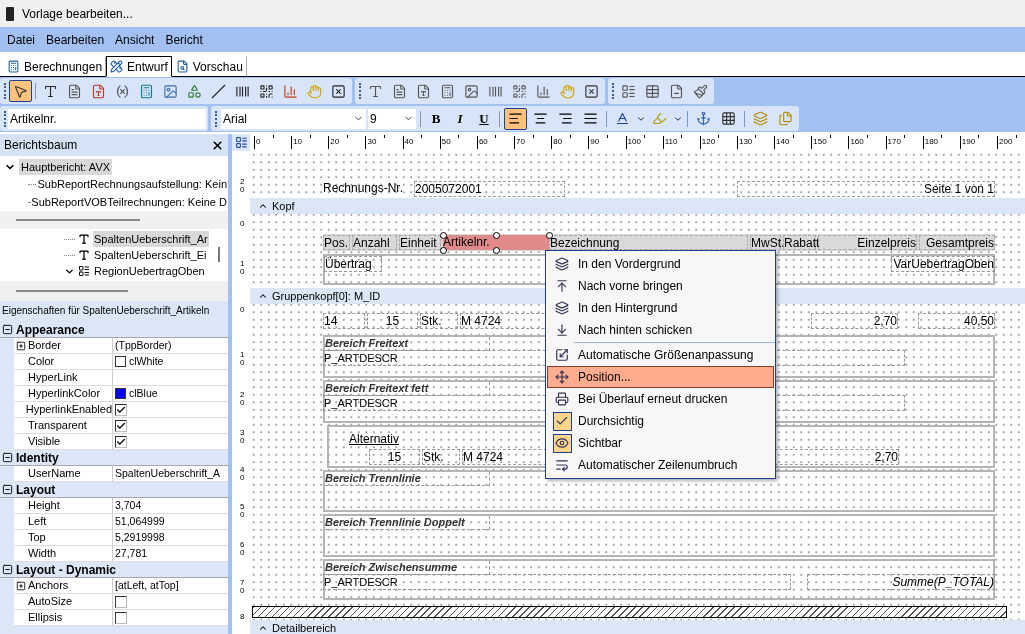  I want to click on ruler-label: 110, so click(671, 142).